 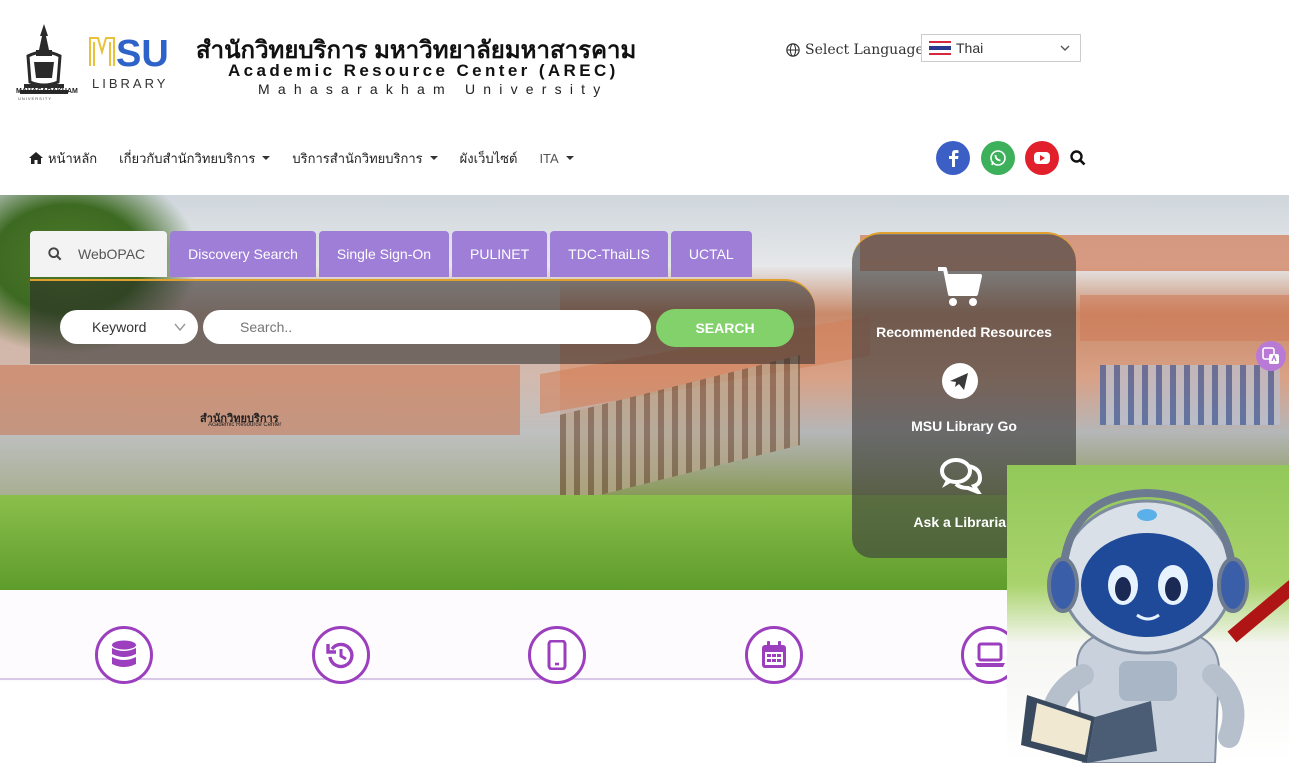 What do you see at coordinates (245, 425) in the screenshot?
I see `building-sign-english: Academic Resource Center` at bounding box center [245, 425].